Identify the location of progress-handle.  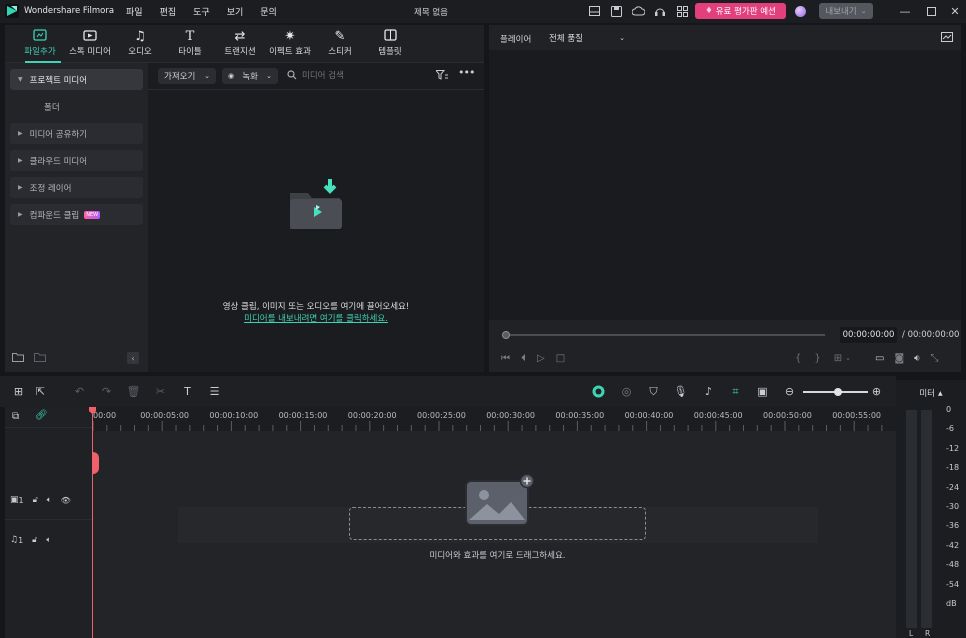
(506, 335).